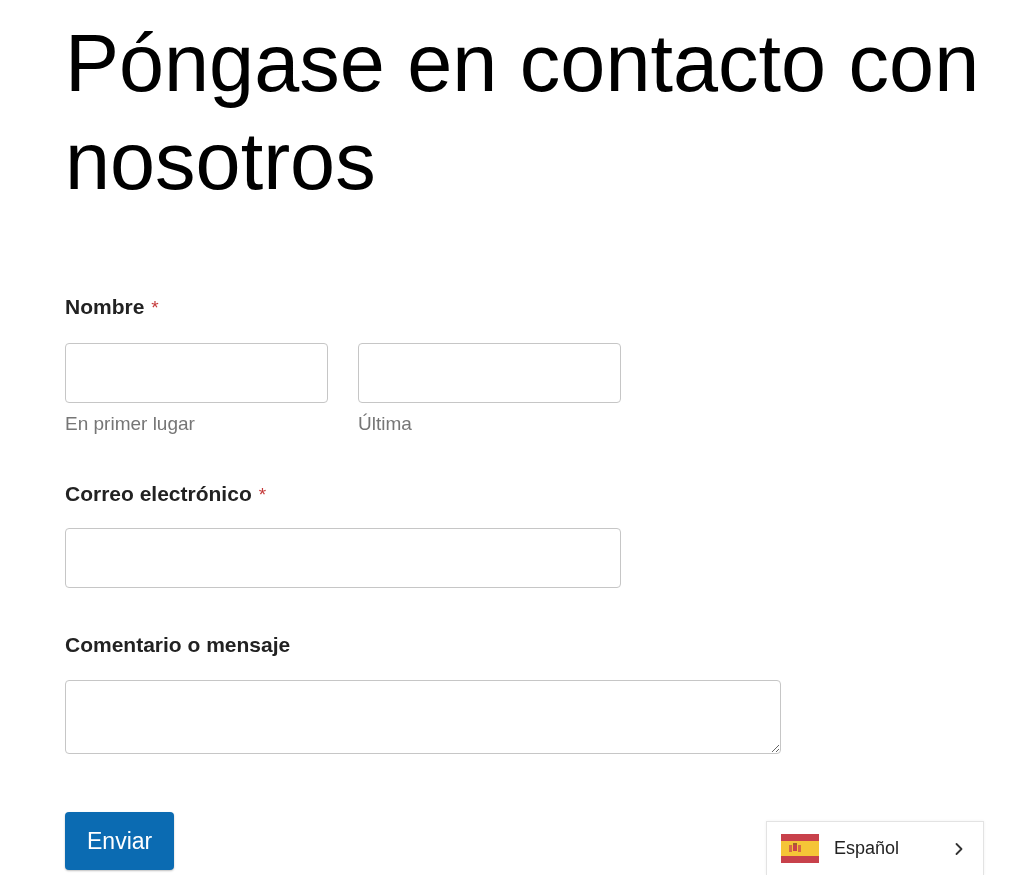  What do you see at coordinates (105, 307) in the screenshot?
I see `field-label: Nombre` at bounding box center [105, 307].